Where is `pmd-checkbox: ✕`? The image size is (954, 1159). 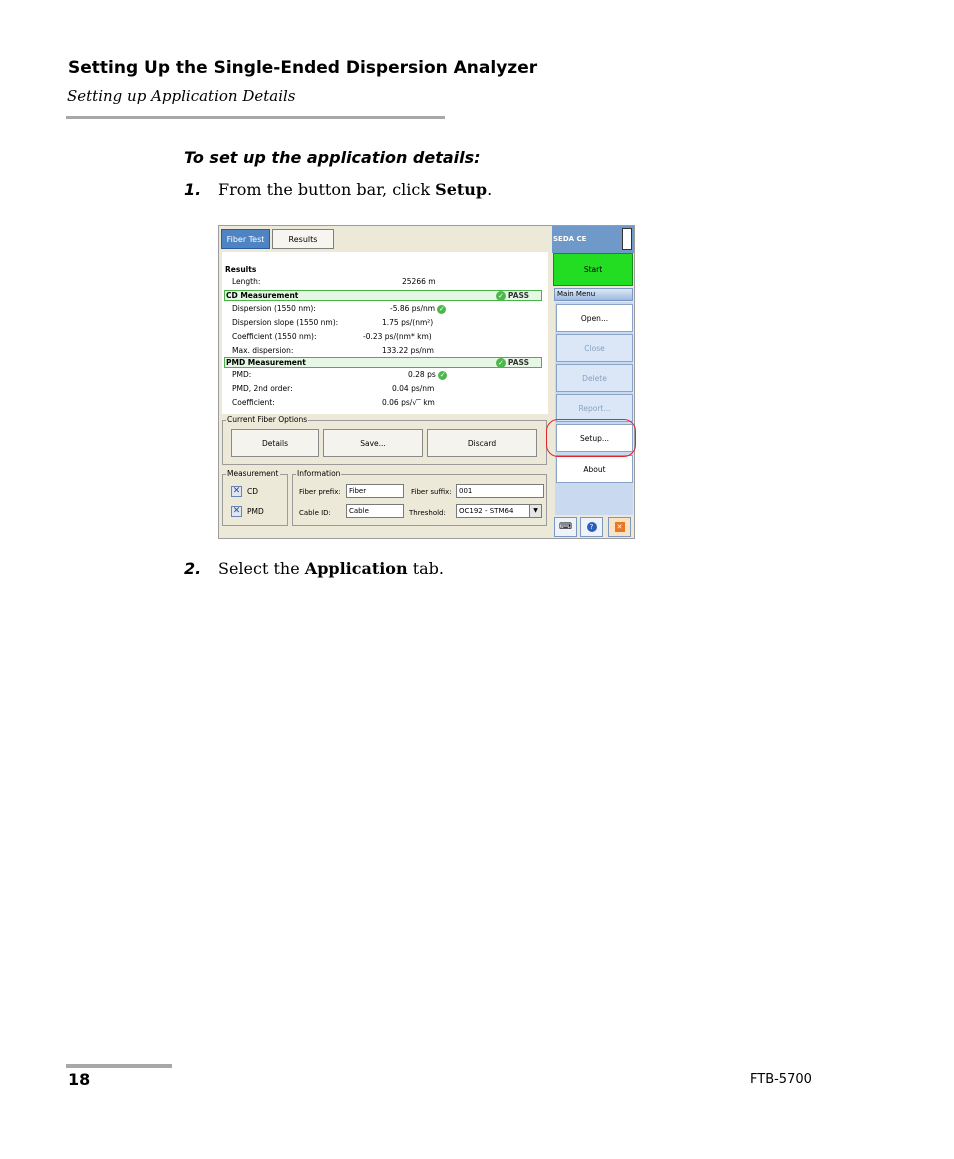 pmd-checkbox: ✕ is located at coordinates (236, 511).